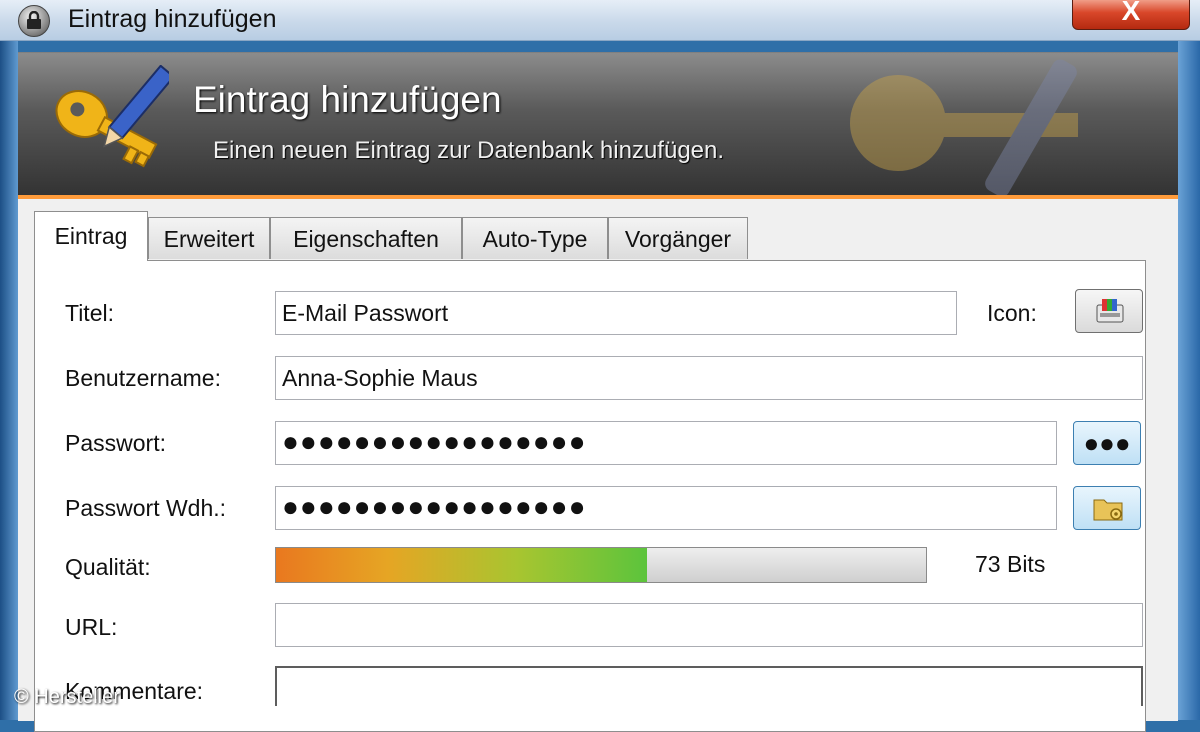 Image resolution: width=1200 pixels, height=732 pixels. What do you see at coordinates (108, 567) in the screenshot?
I see `quality-label: Qualität:` at bounding box center [108, 567].